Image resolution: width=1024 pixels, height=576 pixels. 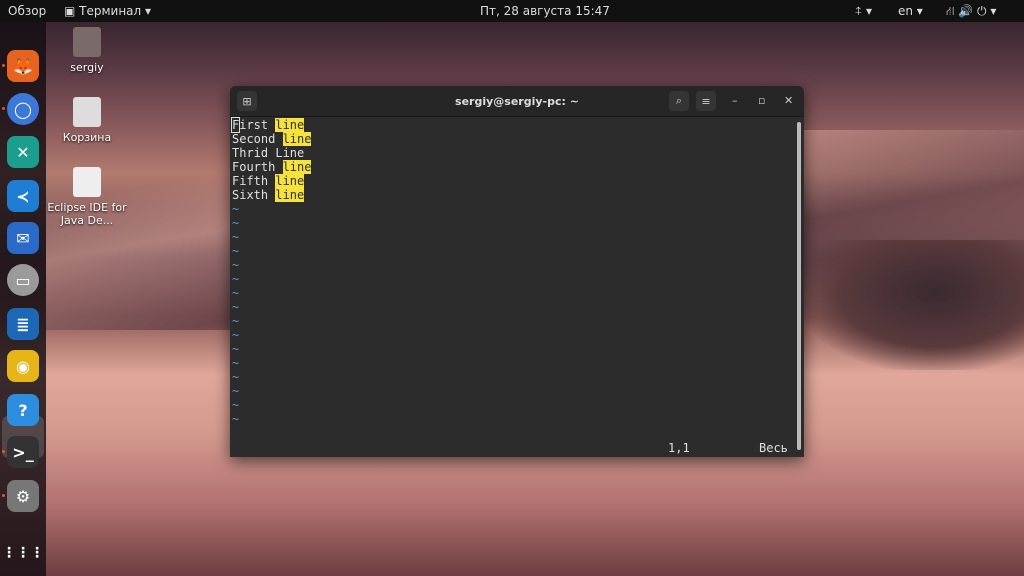 I want to click on text-line: Thrid Line, so click(x=518, y=153).